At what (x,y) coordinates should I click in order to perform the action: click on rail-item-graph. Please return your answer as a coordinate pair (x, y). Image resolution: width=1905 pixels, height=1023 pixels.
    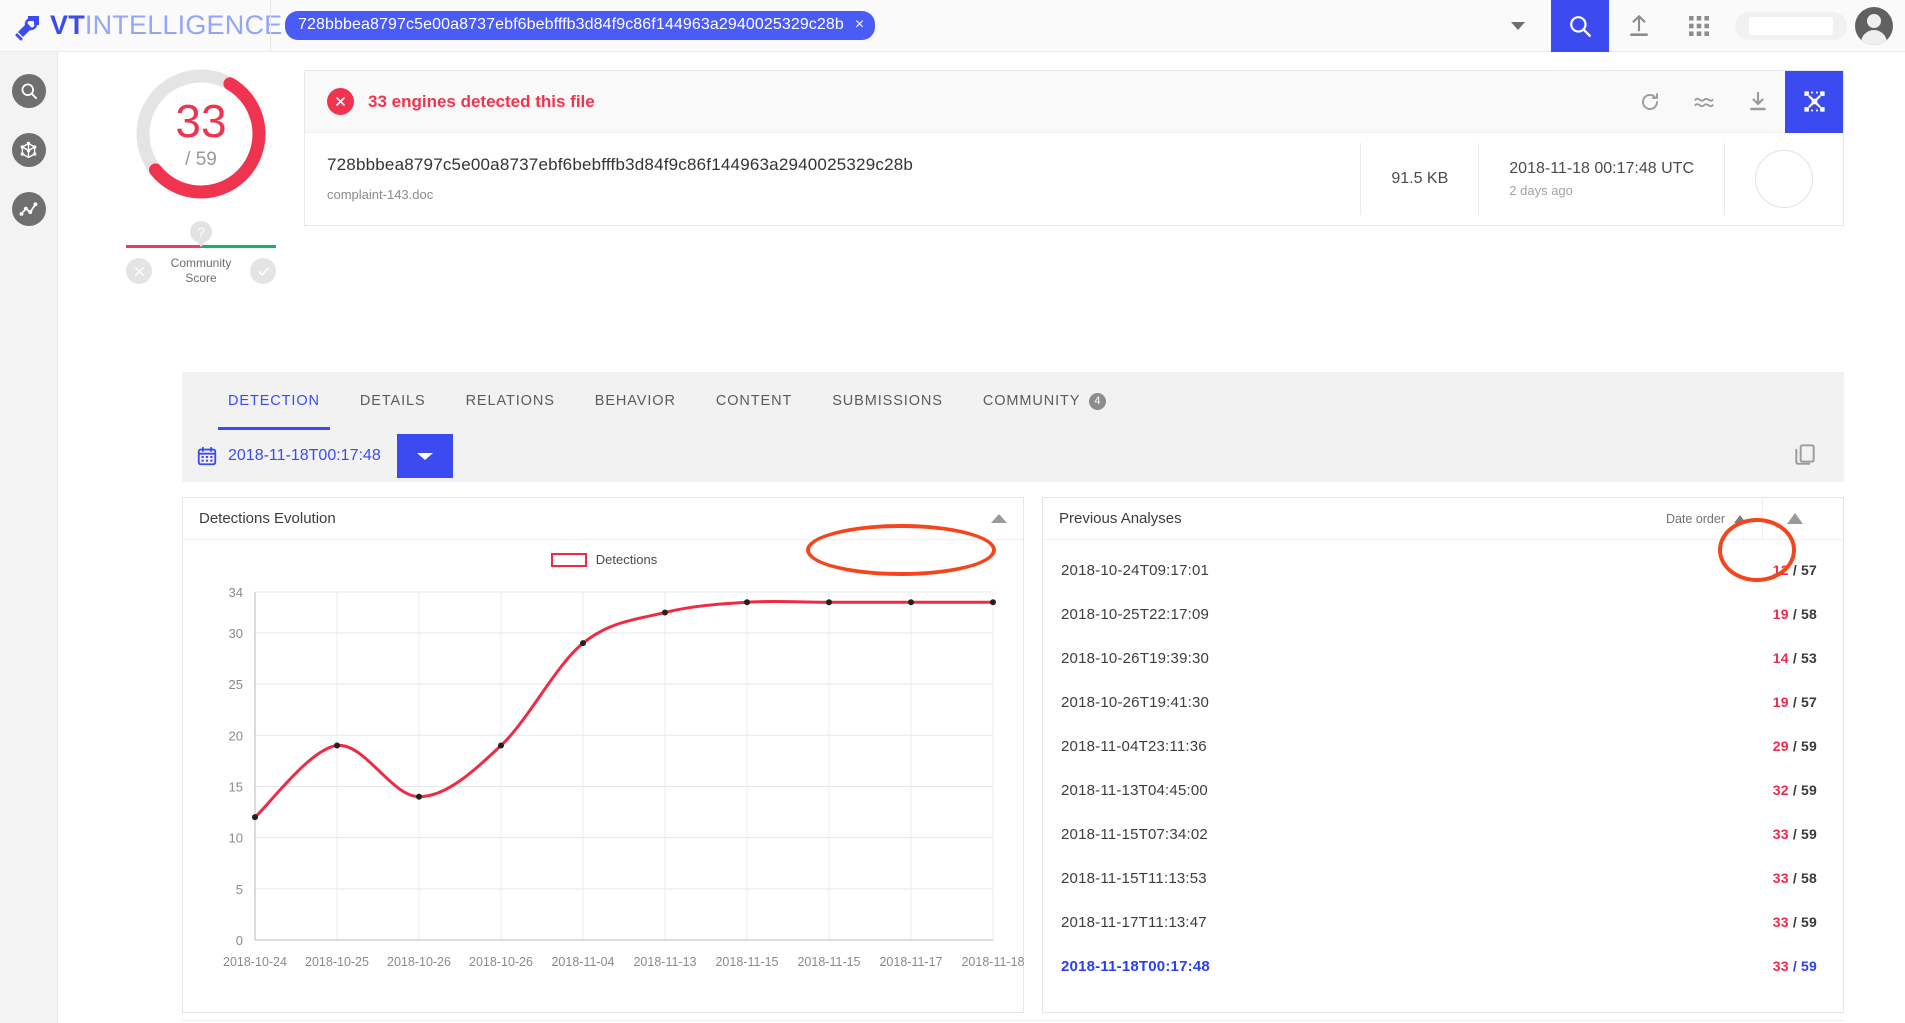
    Looking at the image, I should click on (28, 150).